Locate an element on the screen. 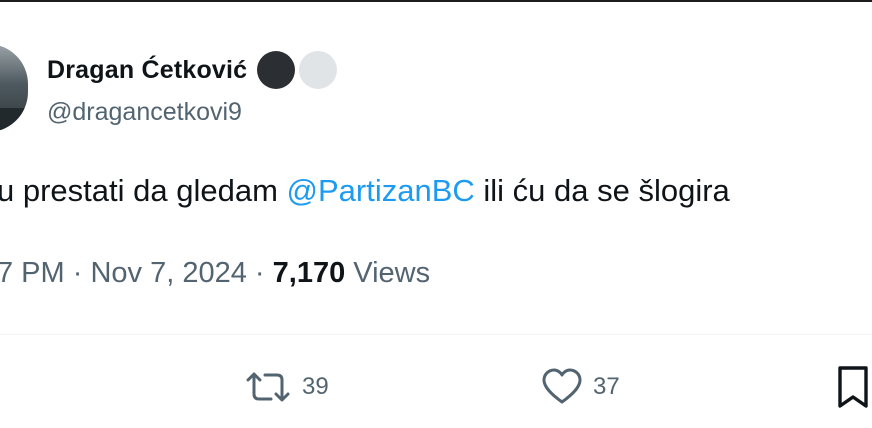 This screenshot has height=428, width=872. like-count: 37 is located at coordinates (606, 386).